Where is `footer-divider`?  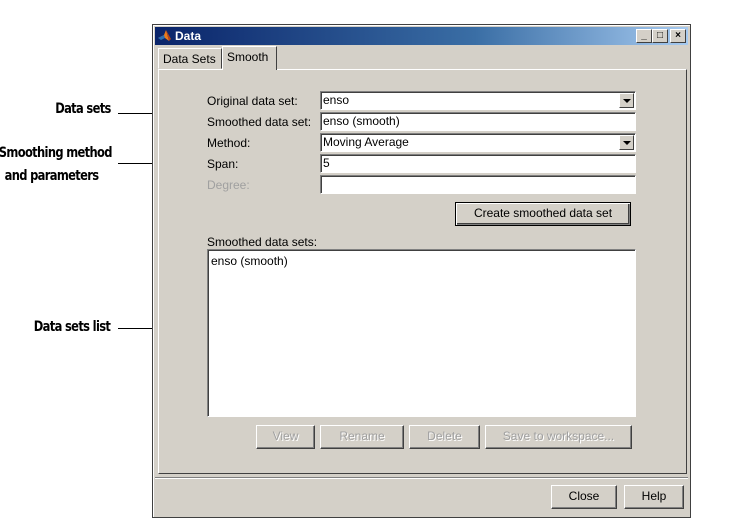 footer-divider is located at coordinates (421, 478).